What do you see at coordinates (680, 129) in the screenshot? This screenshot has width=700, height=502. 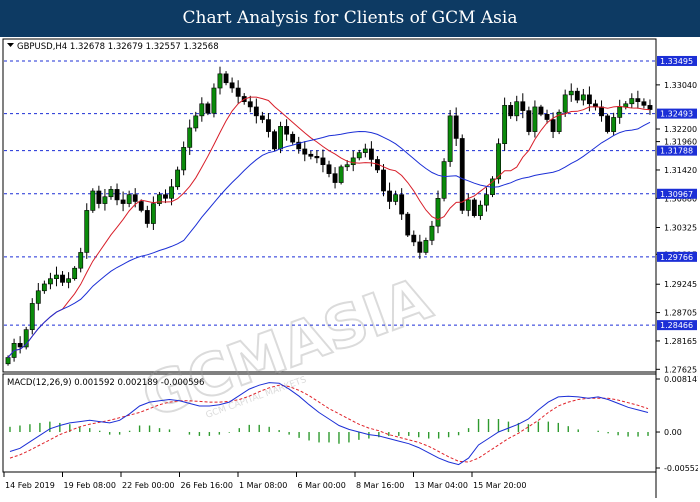 I see `price-y-tick-label: 1.32200` at bounding box center [680, 129].